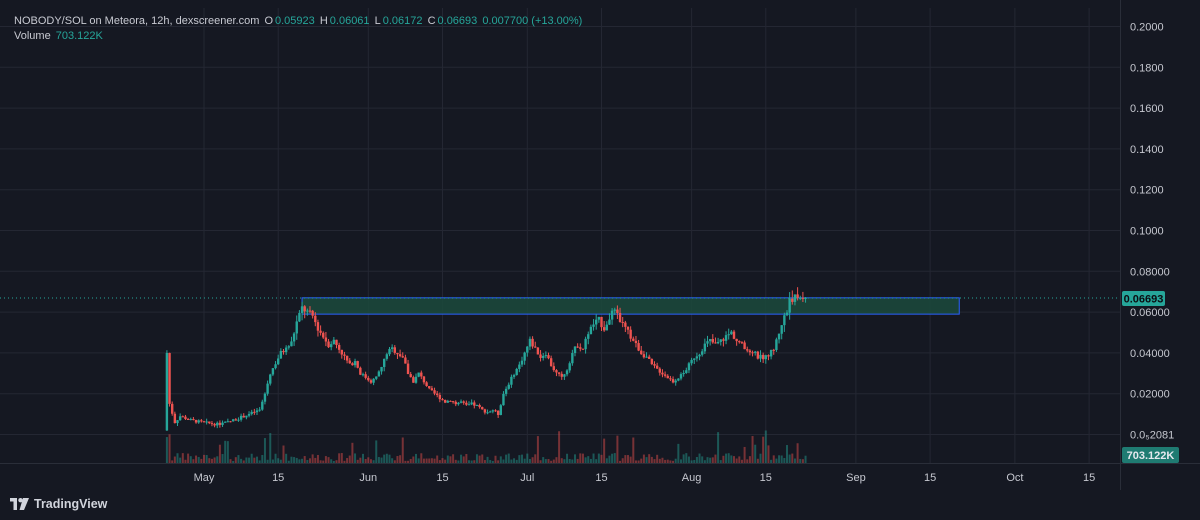  I want to click on ohlc-open-key: O, so click(268, 21).